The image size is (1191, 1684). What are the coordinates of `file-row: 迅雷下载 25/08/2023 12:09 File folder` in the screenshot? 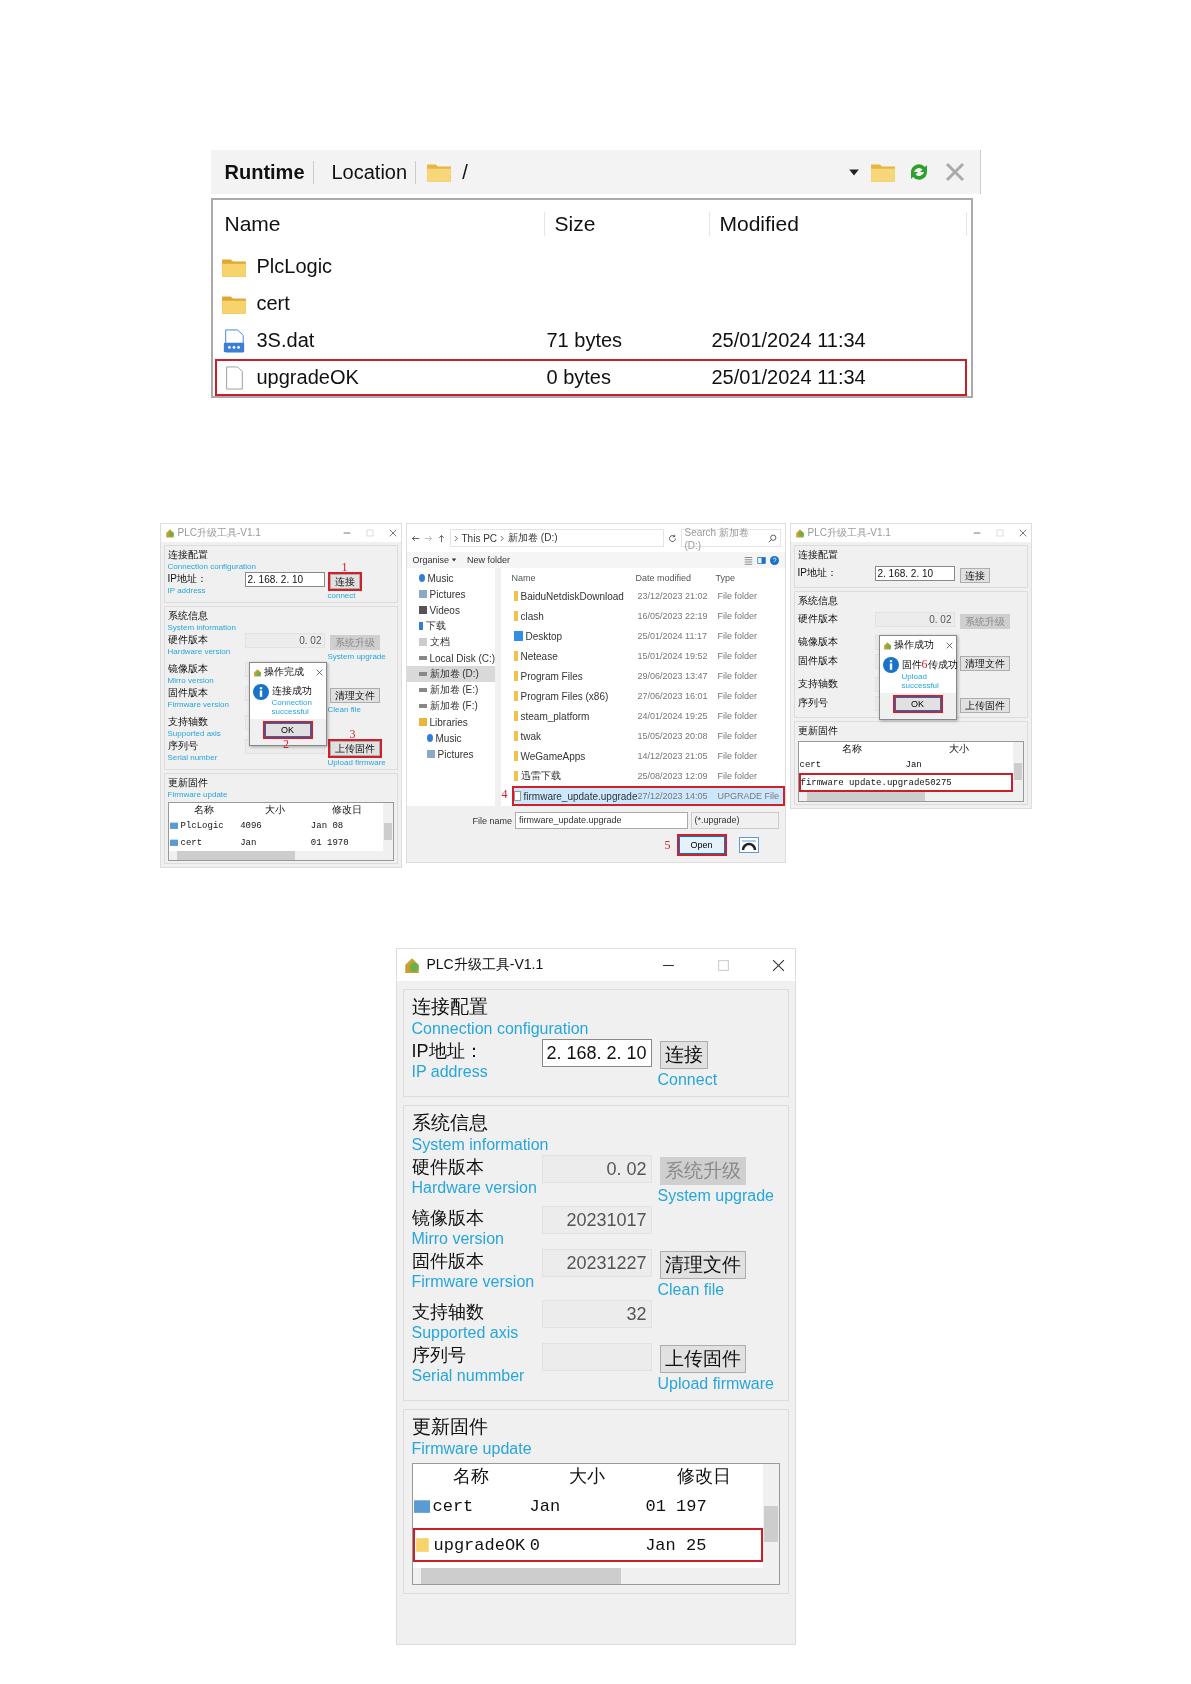 It's located at (648, 776).